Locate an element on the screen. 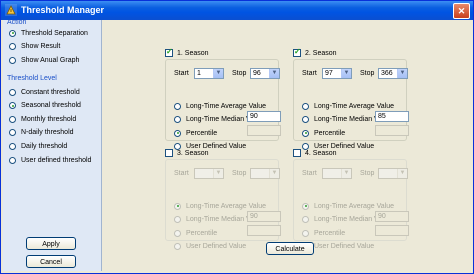 The height and width of the screenshot is (274, 474). close-button: ✕ is located at coordinates (461, 11).